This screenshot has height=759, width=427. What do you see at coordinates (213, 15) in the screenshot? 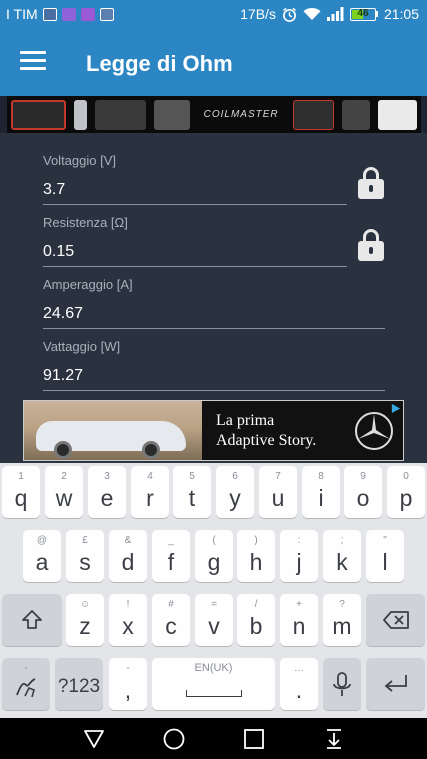
I see `status-bar: I TIM 17B/s 46 21:05` at bounding box center [213, 15].